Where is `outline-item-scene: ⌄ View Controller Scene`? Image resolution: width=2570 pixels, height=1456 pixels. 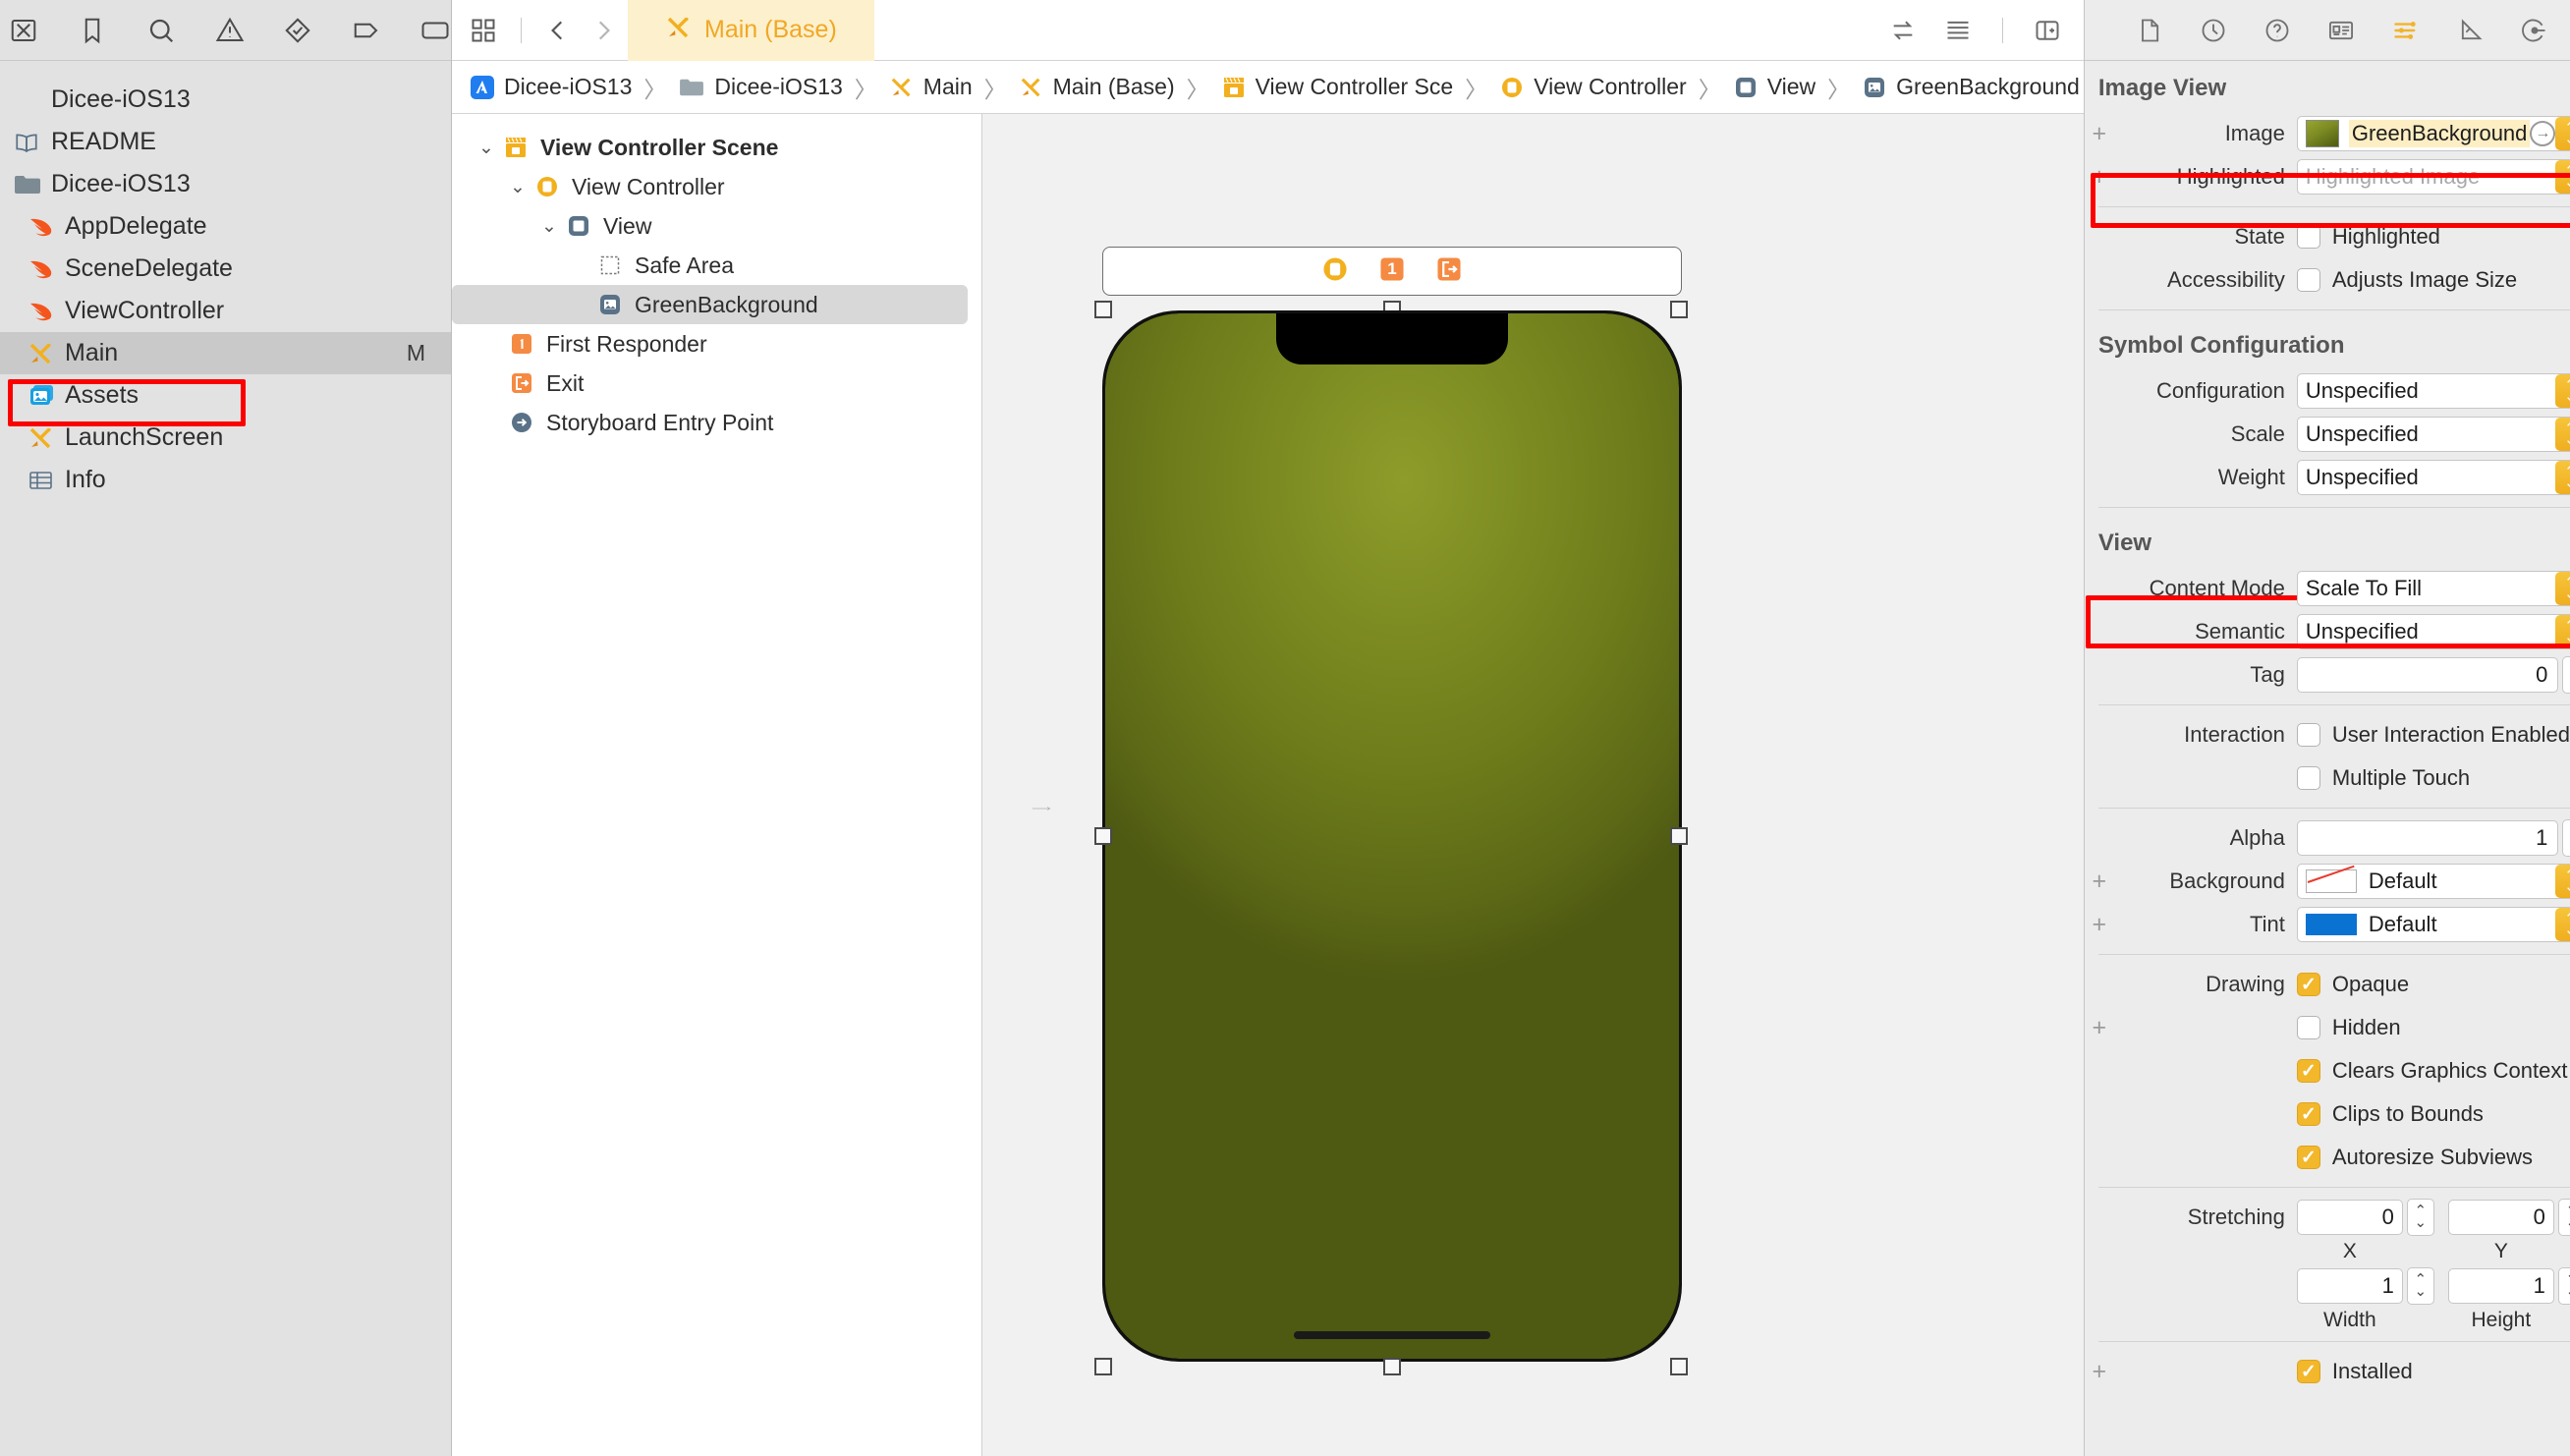 outline-item-scene: ⌄ View Controller Scene is located at coordinates (716, 147).